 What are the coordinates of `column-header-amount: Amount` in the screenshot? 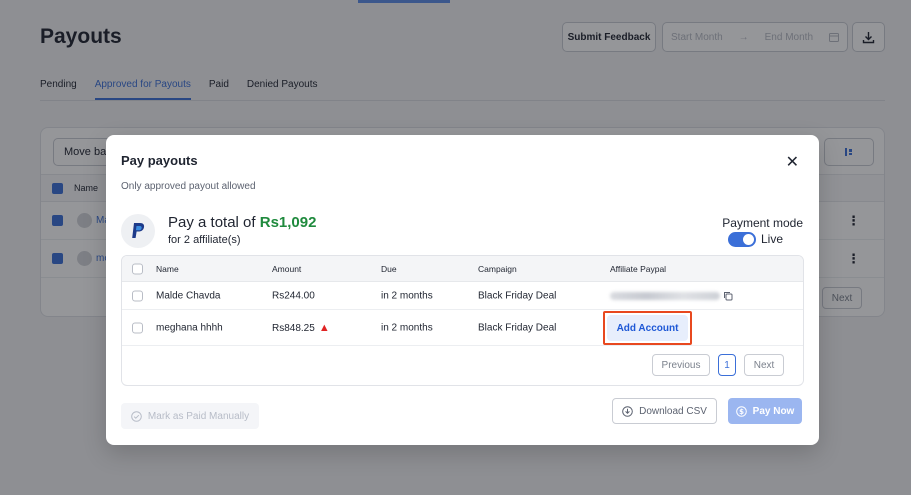 It's located at (287, 268).